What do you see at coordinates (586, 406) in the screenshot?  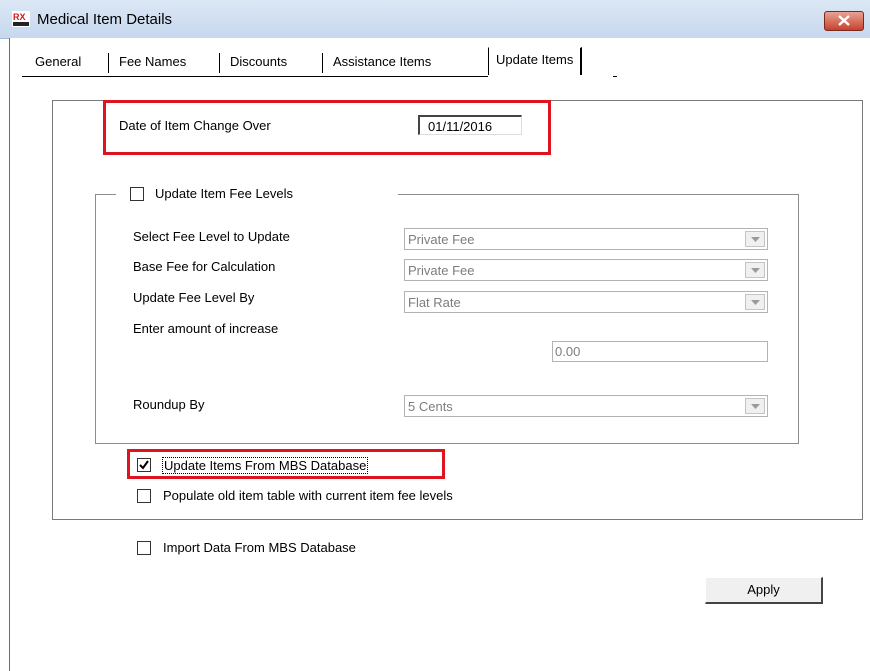 I see `roundup-dropdown: 5 Cents` at bounding box center [586, 406].